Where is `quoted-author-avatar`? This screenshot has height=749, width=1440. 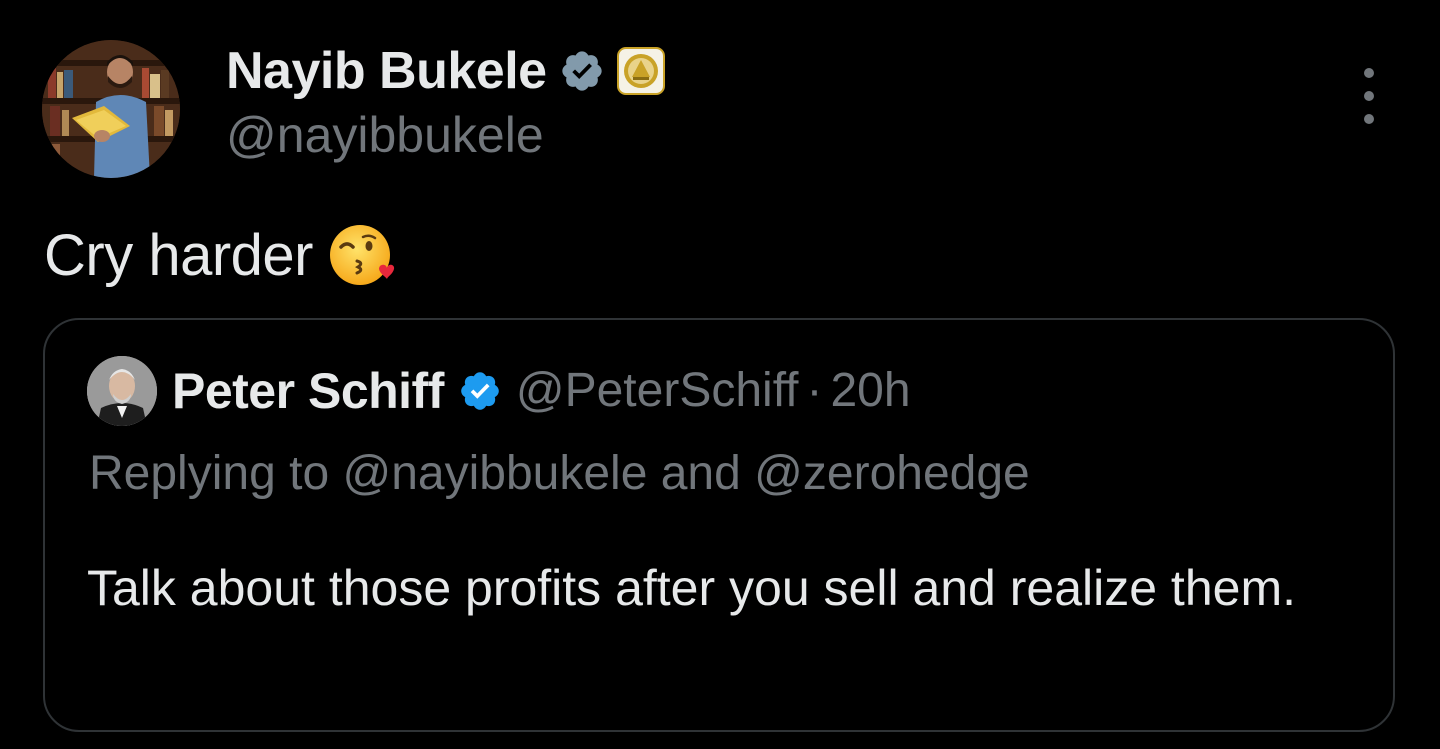
quoted-author-avatar is located at coordinates (122, 391).